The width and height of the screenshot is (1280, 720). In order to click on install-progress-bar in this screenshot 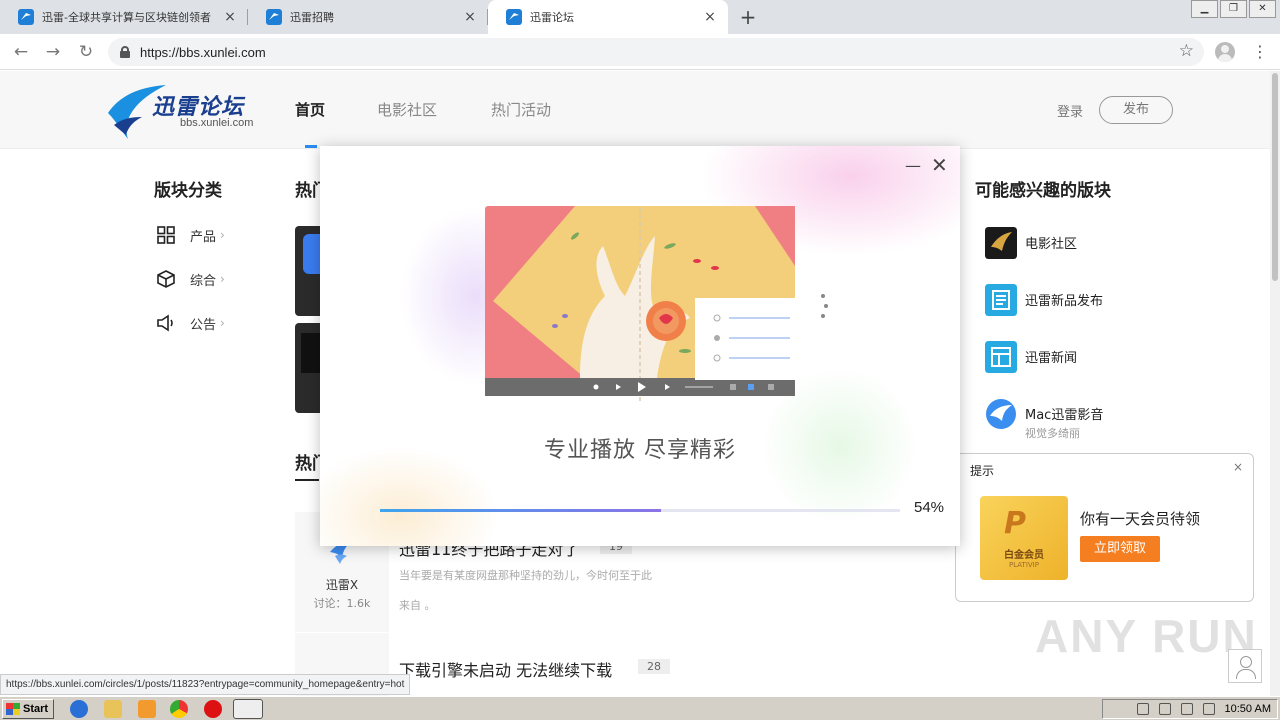, I will do `click(640, 510)`.